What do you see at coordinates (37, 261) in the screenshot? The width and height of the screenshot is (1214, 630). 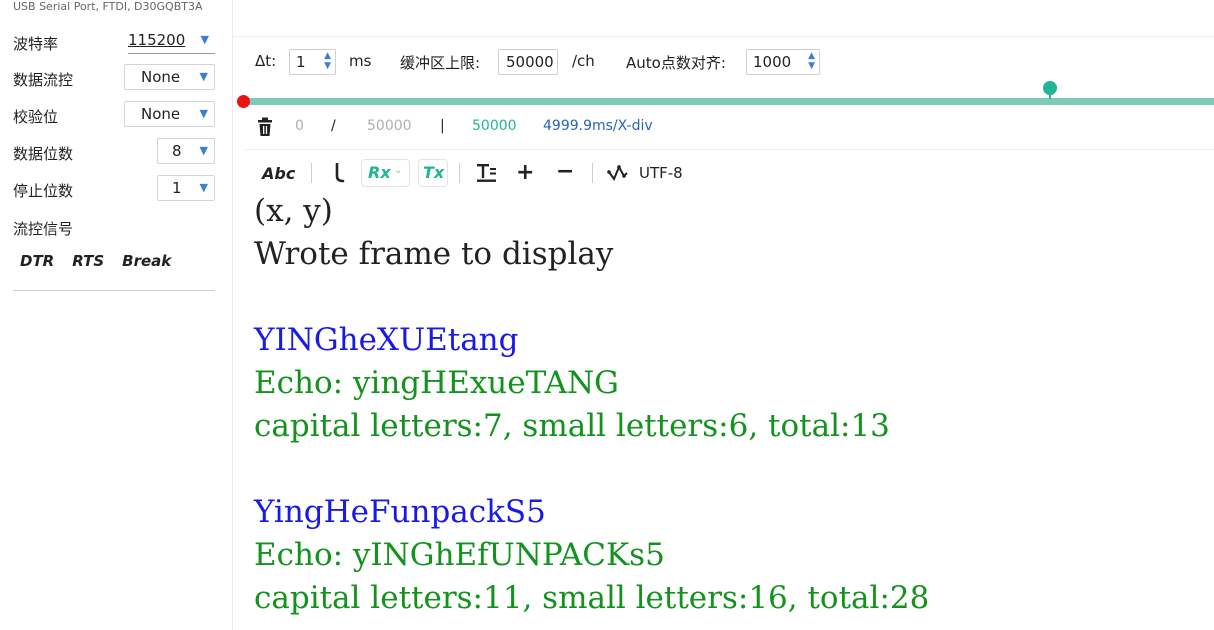 I see `dtr-toggle: DTR` at bounding box center [37, 261].